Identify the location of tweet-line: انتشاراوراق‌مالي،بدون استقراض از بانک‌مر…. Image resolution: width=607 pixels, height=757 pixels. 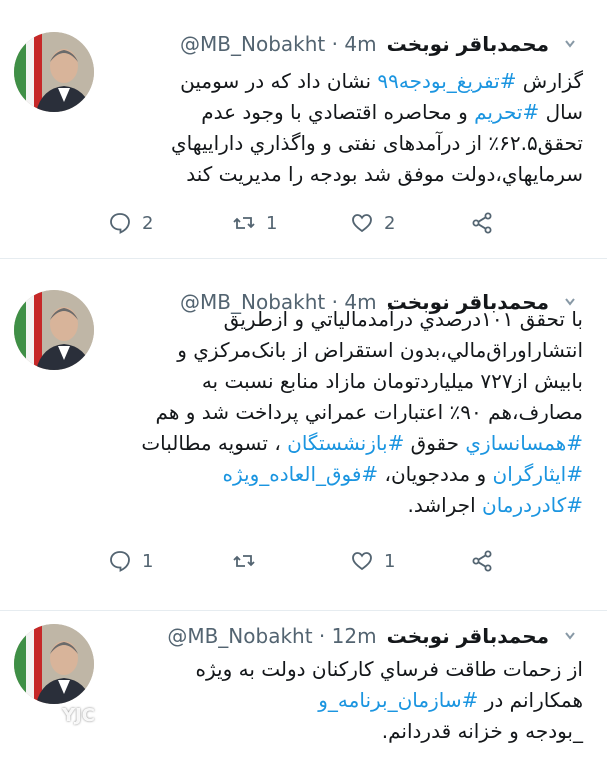
(343, 350).